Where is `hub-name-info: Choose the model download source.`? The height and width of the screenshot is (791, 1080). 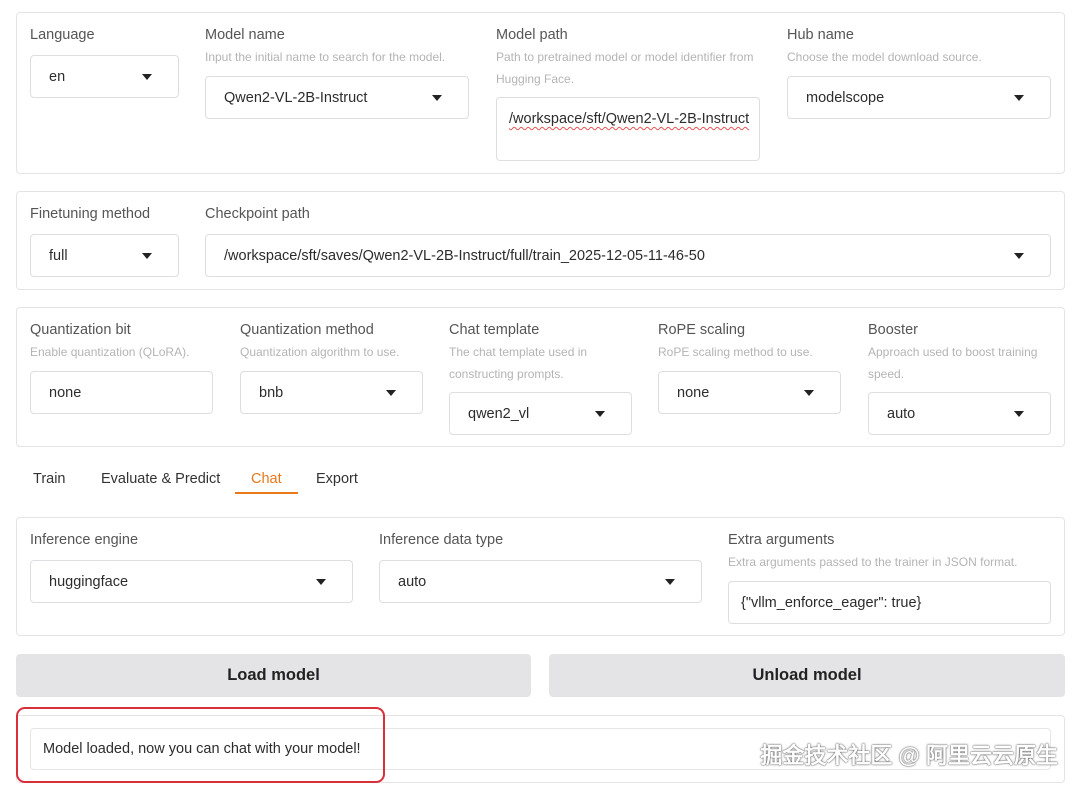
hub-name-info: Choose the model download source. is located at coordinates (884, 57).